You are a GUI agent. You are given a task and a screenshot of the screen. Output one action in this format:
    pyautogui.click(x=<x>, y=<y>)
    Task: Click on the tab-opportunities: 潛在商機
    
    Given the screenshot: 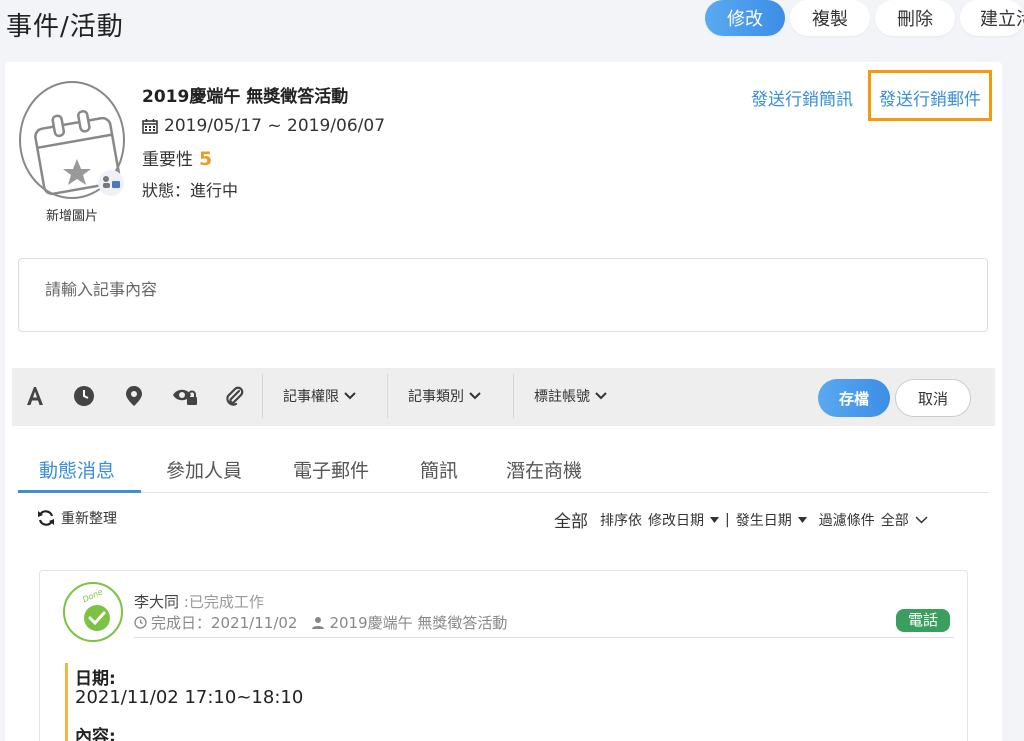 What is the action you would take?
    pyautogui.click(x=544, y=469)
    